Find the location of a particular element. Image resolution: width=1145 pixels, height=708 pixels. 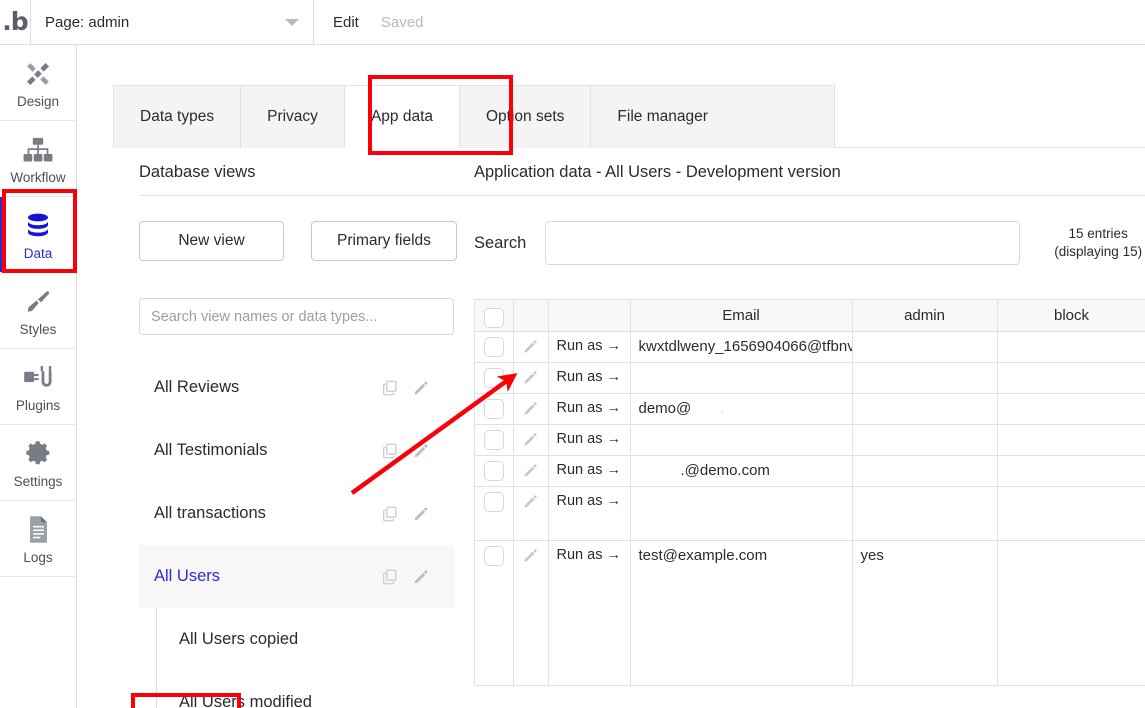

row-edit-wrap is located at coordinates (531, 378).